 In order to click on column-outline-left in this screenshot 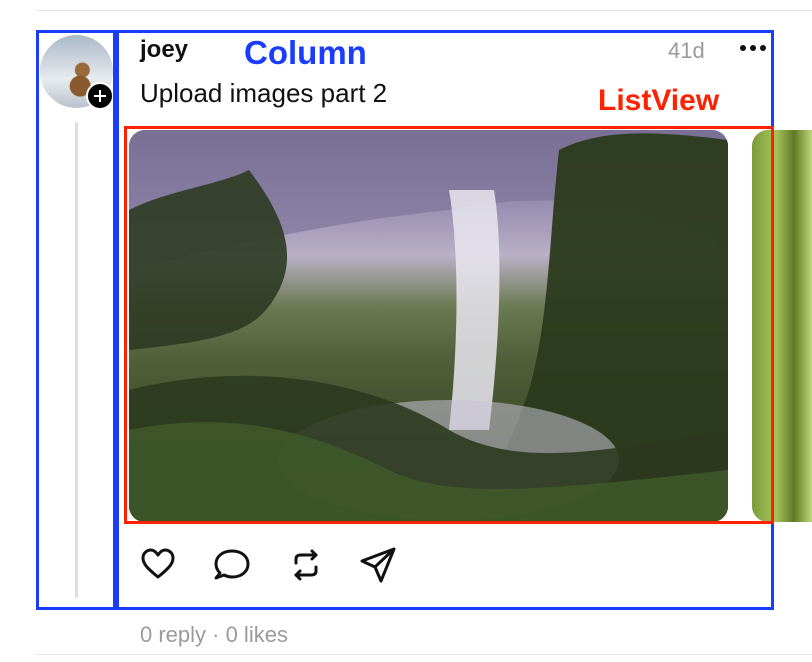, I will do `click(76, 320)`.